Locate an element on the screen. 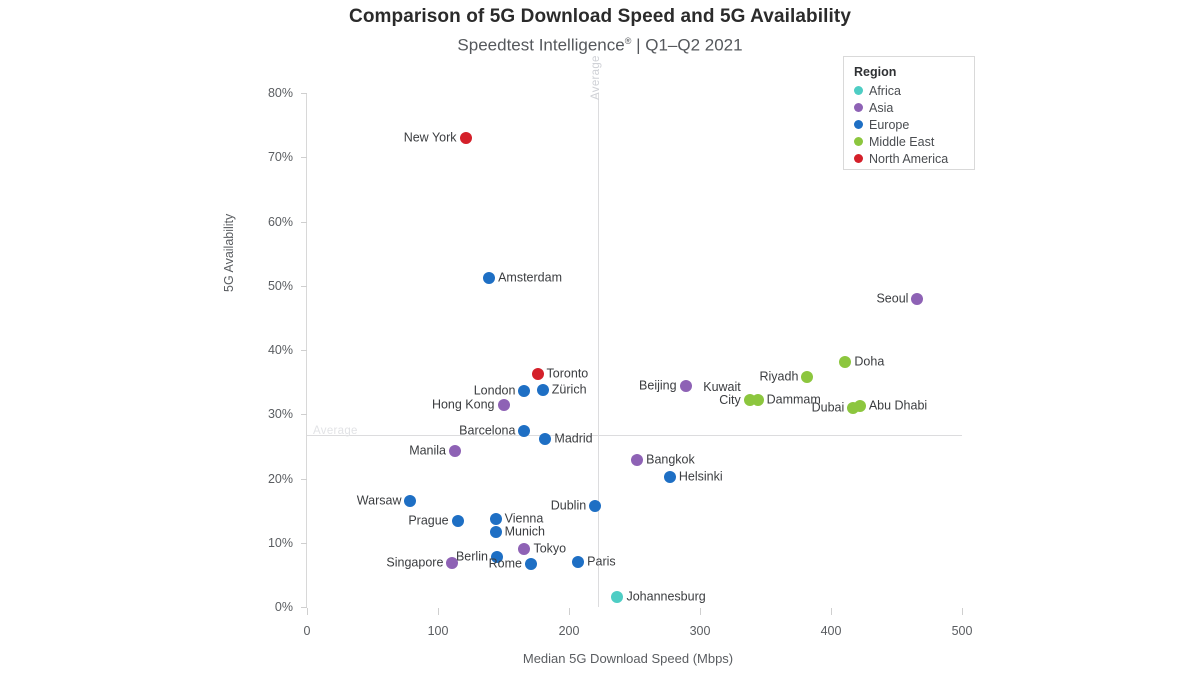 This screenshot has width=1200, height=675. data-point-munich is located at coordinates (495, 531).